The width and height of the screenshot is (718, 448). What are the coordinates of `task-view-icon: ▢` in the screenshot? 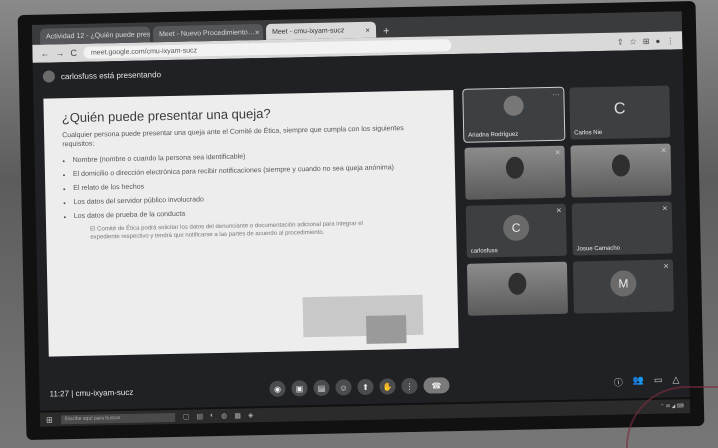 It's located at (186, 417).